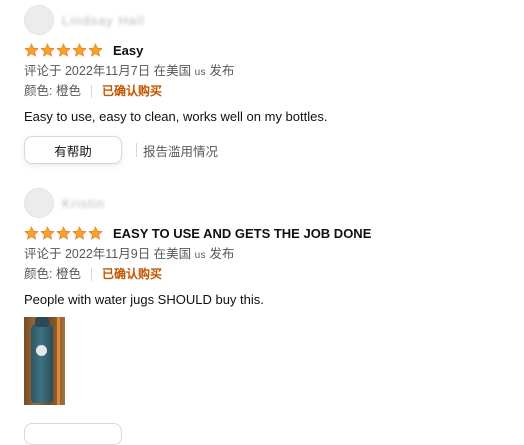 This screenshot has width=524, height=445. I want to click on review-date-line: 评论于 2022年11月7日 在美国 us 发布, so click(269, 72).